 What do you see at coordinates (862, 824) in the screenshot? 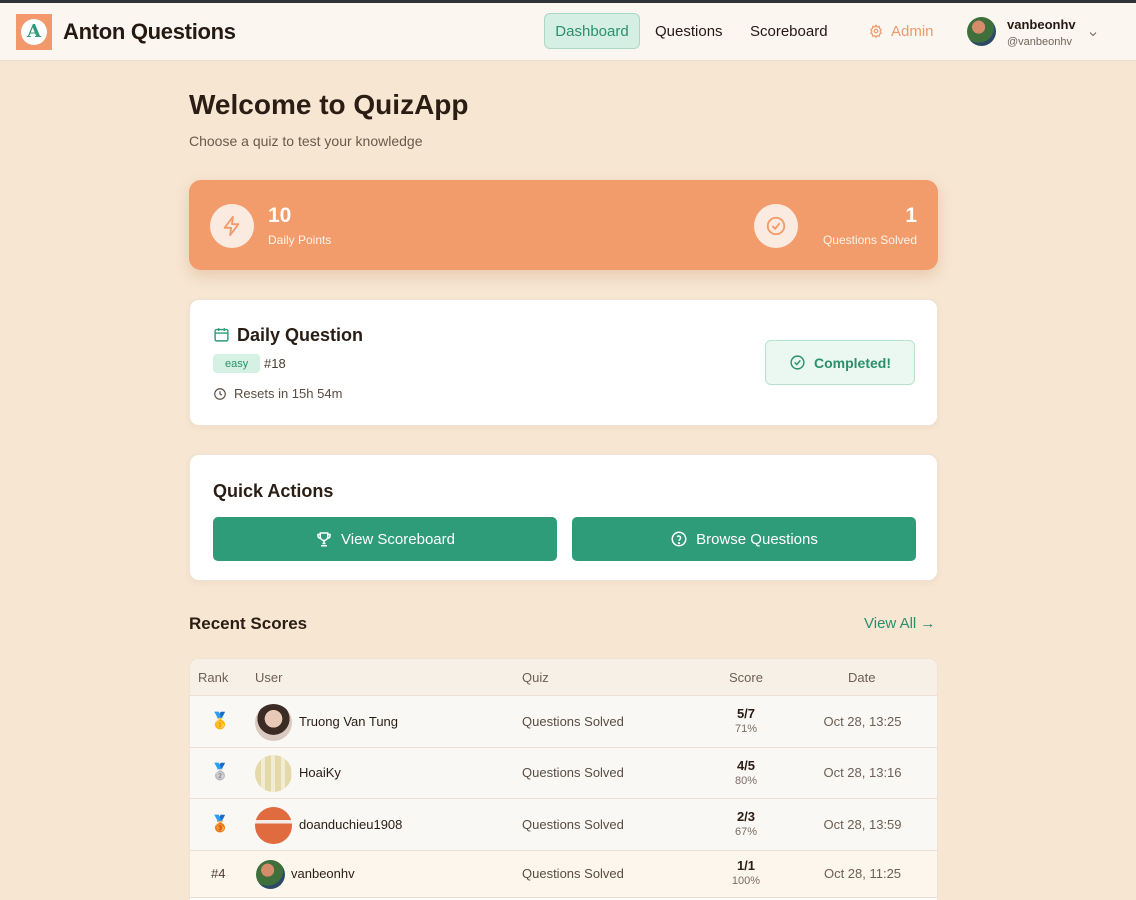
I see `score-date: Oct 28, 13:59` at bounding box center [862, 824].